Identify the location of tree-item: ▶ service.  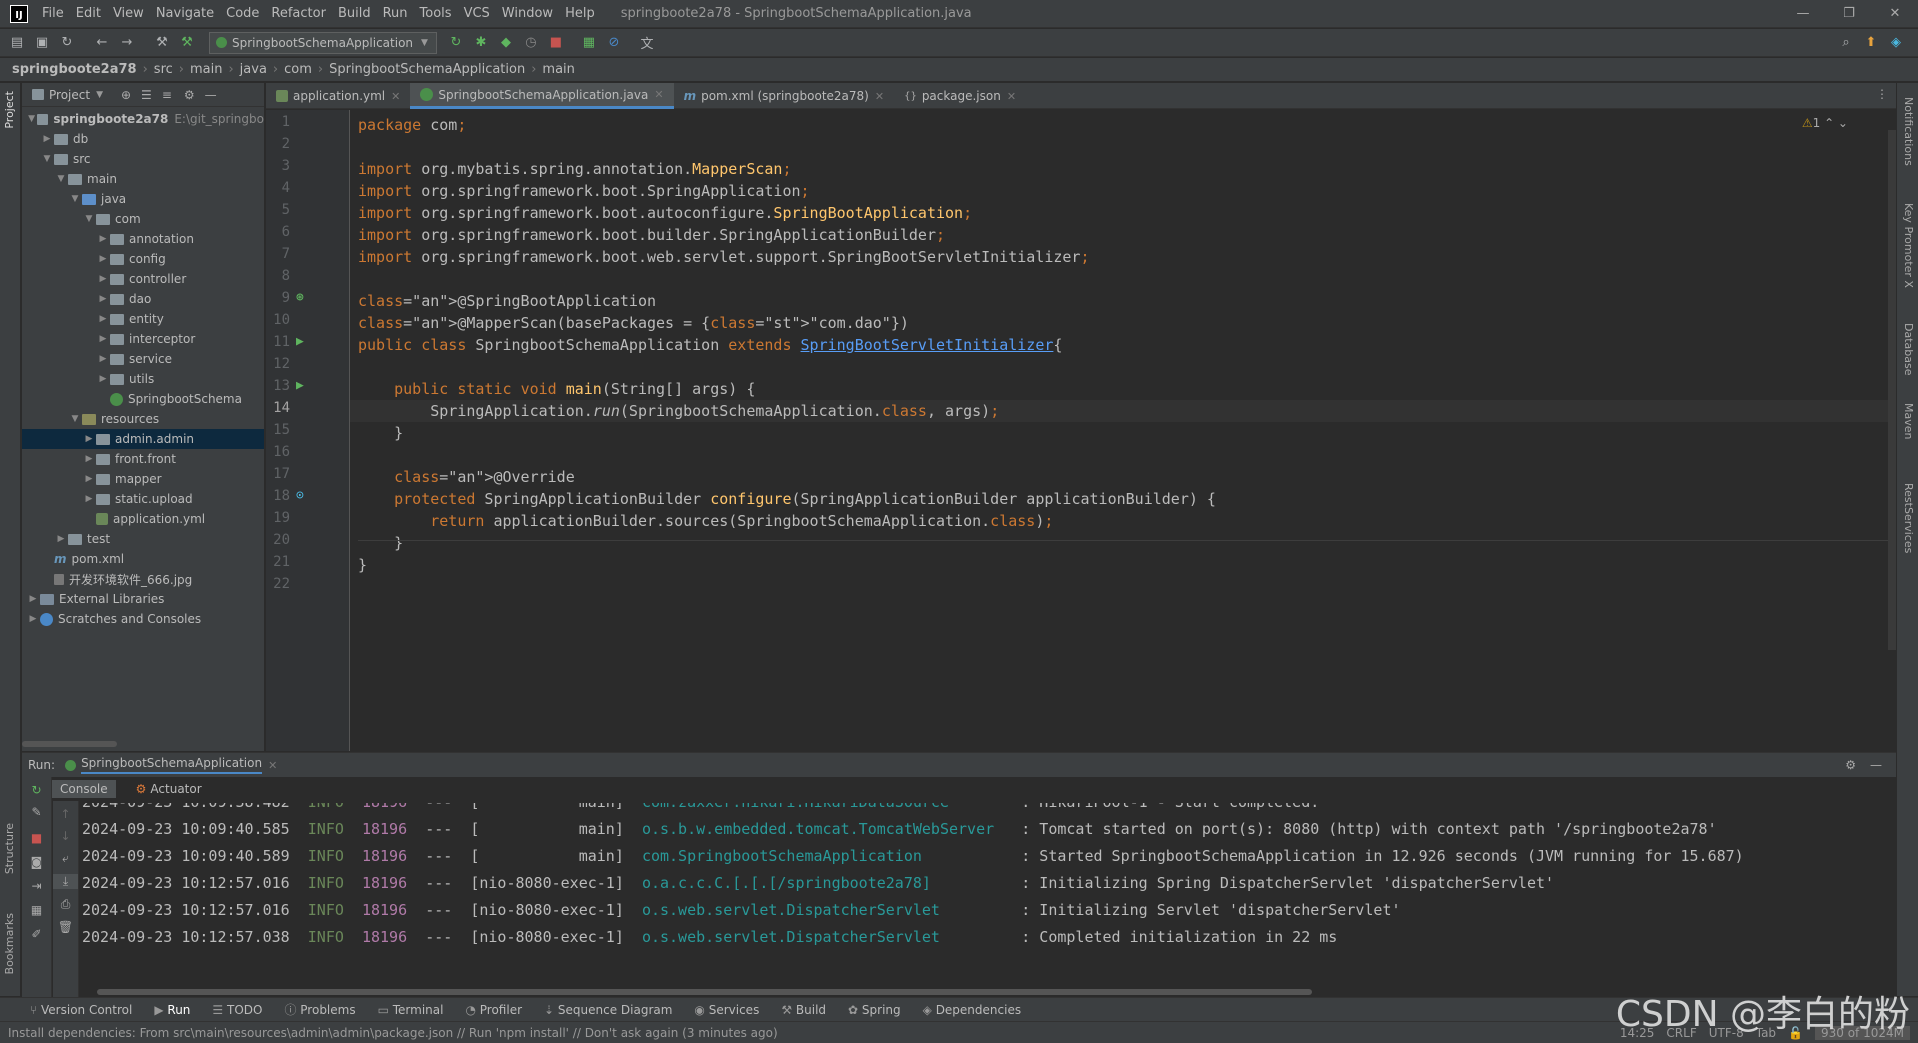
(143, 359).